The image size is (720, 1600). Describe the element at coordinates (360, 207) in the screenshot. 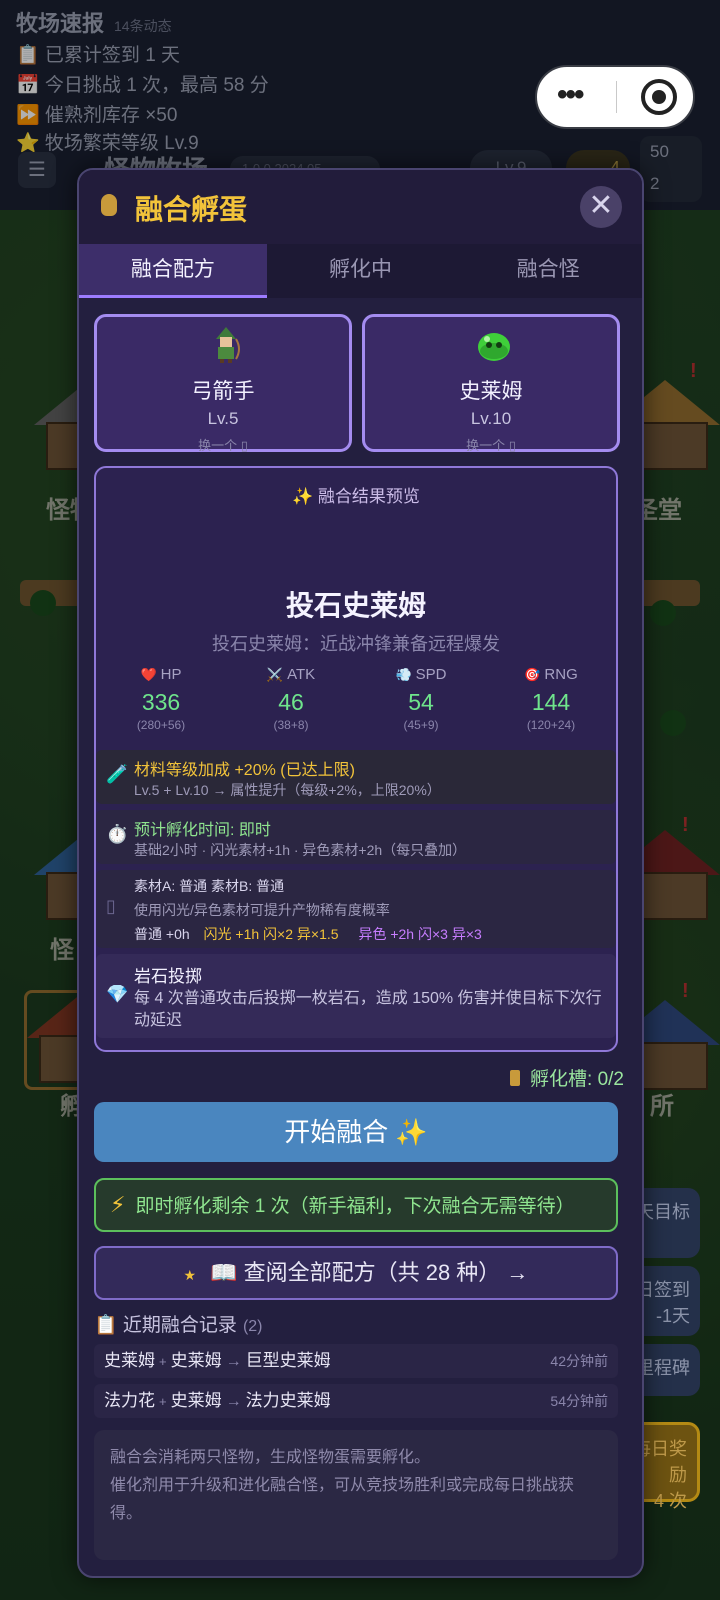

I see `modal-header: 融合孵蛋 ✕` at that location.